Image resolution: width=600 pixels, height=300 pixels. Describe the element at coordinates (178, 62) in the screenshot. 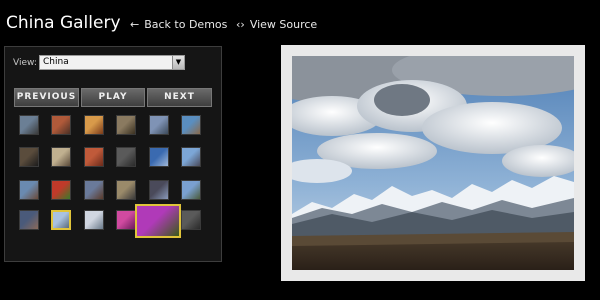

I see `chevron-down-icon: ▼` at that location.